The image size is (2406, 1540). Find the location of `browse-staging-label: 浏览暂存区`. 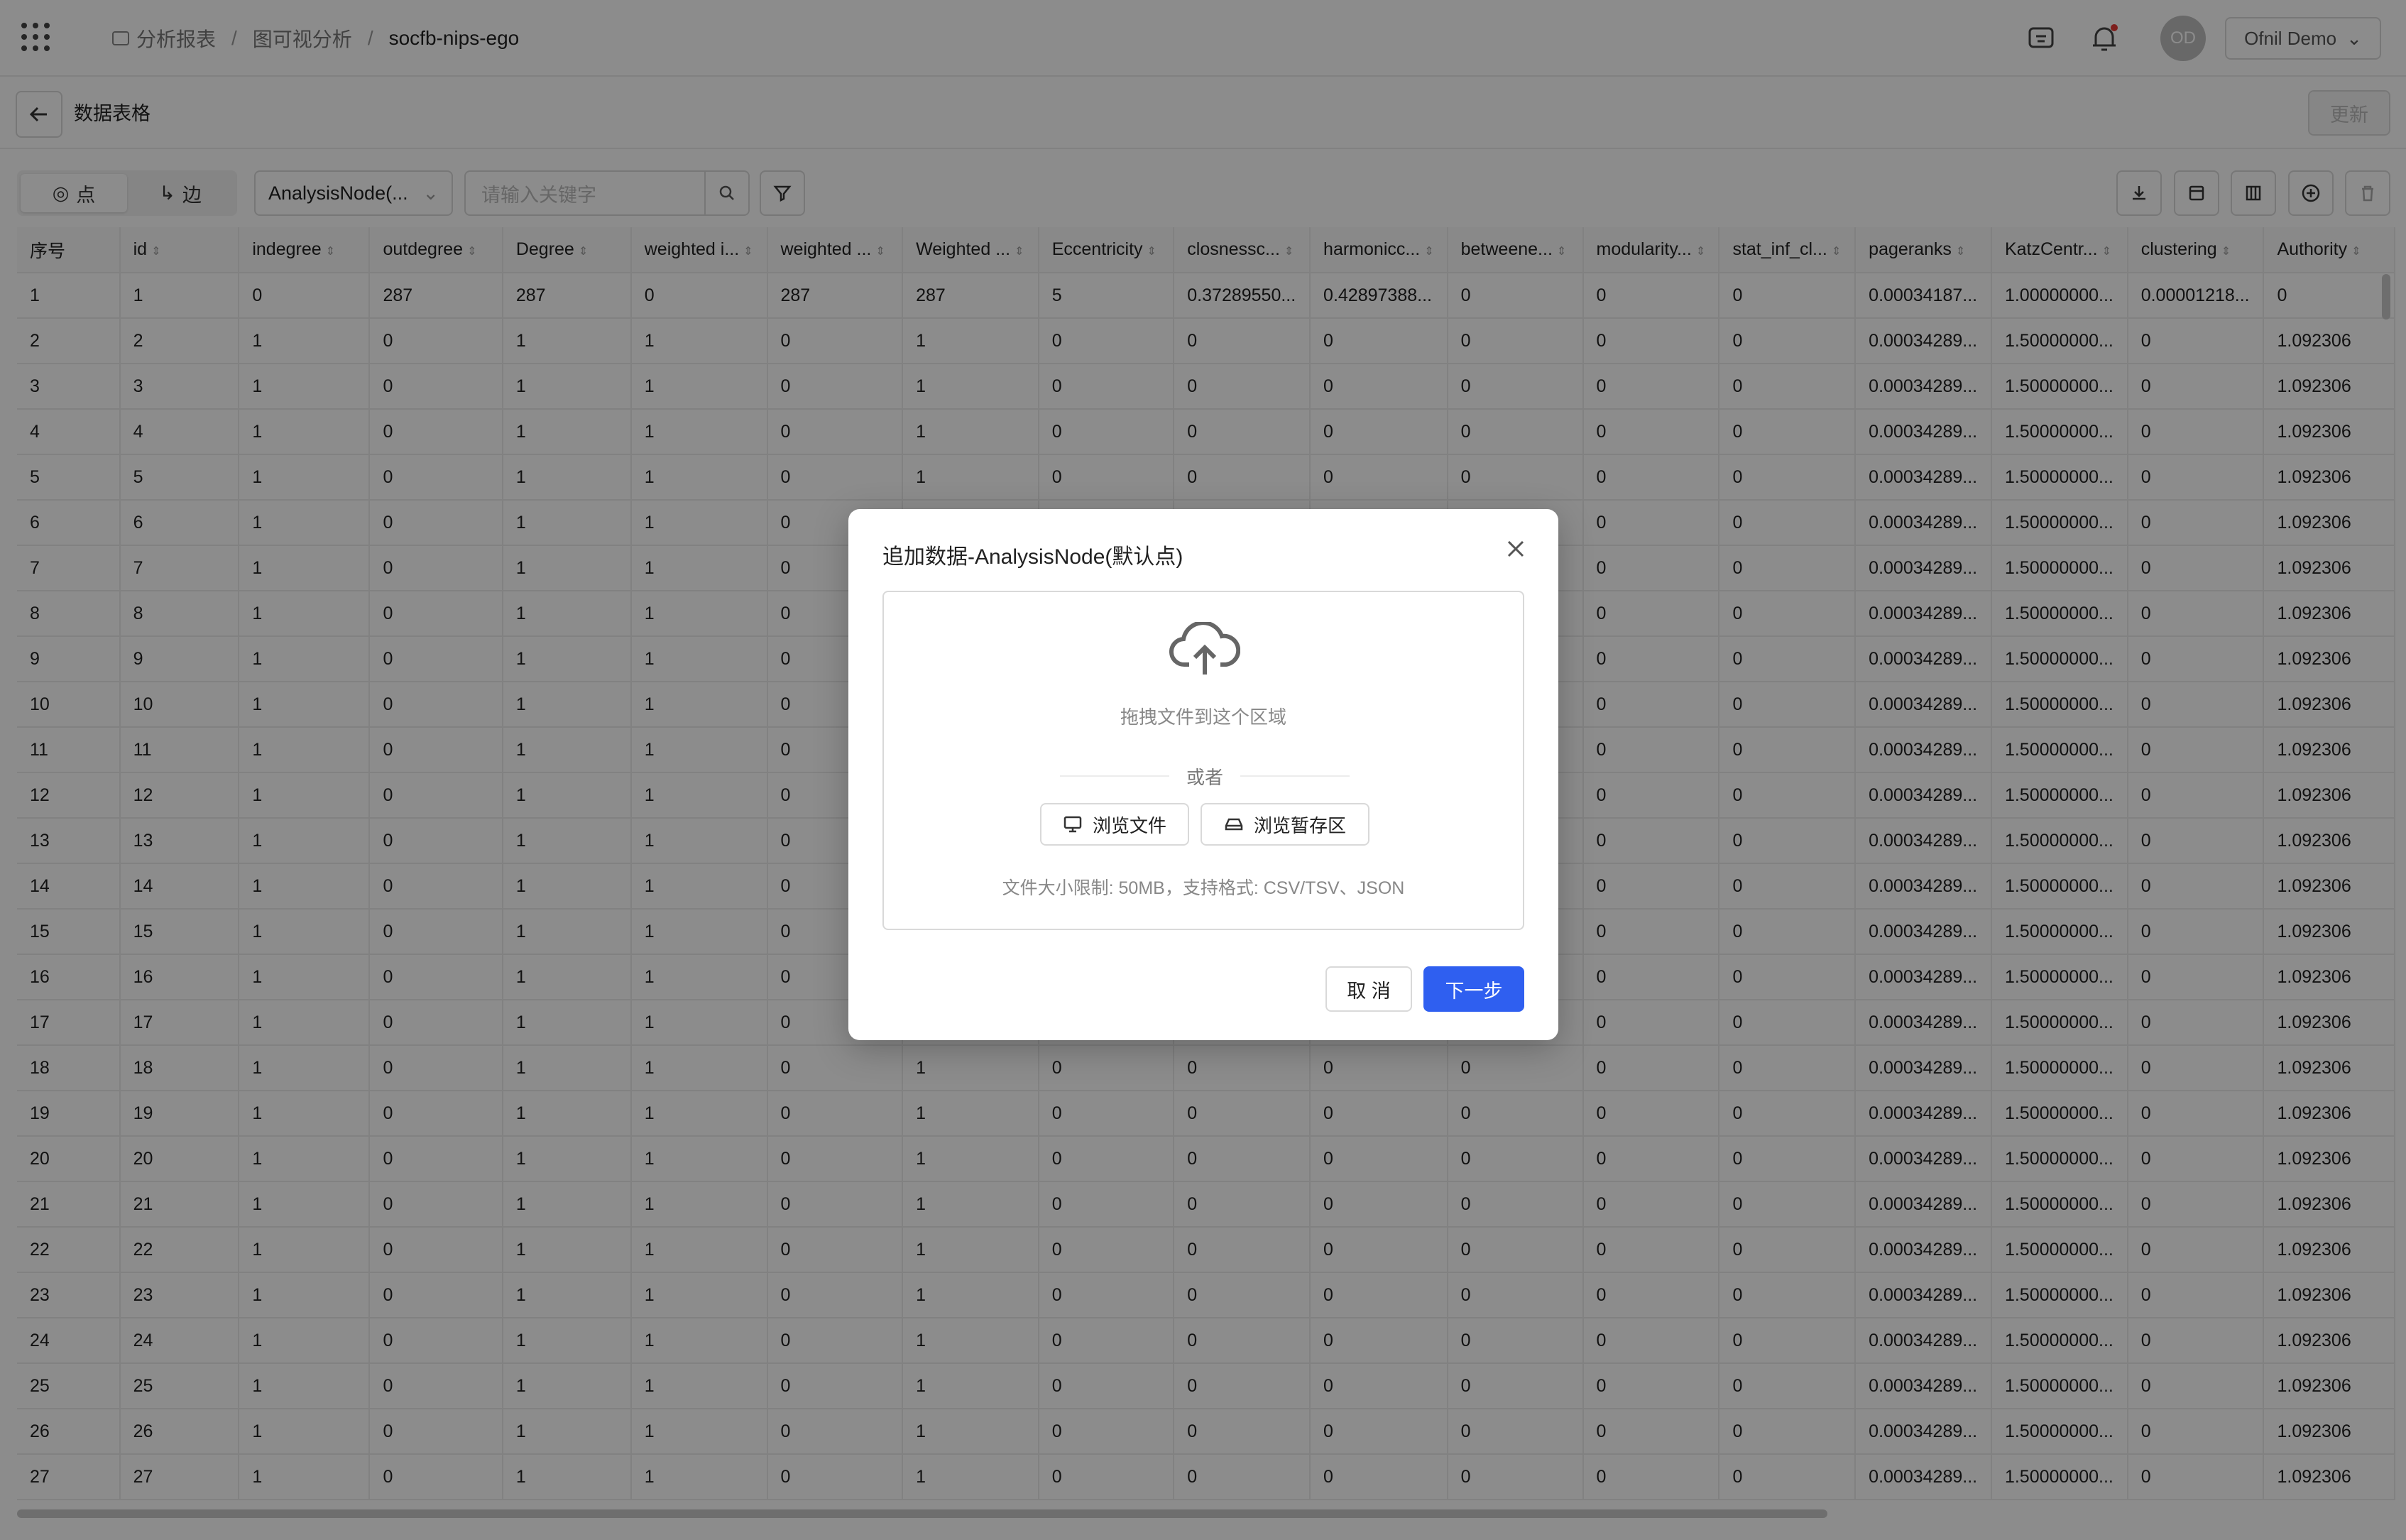

browse-staging-label: 浏览暂存区 is located at coordinates (1299, 825).